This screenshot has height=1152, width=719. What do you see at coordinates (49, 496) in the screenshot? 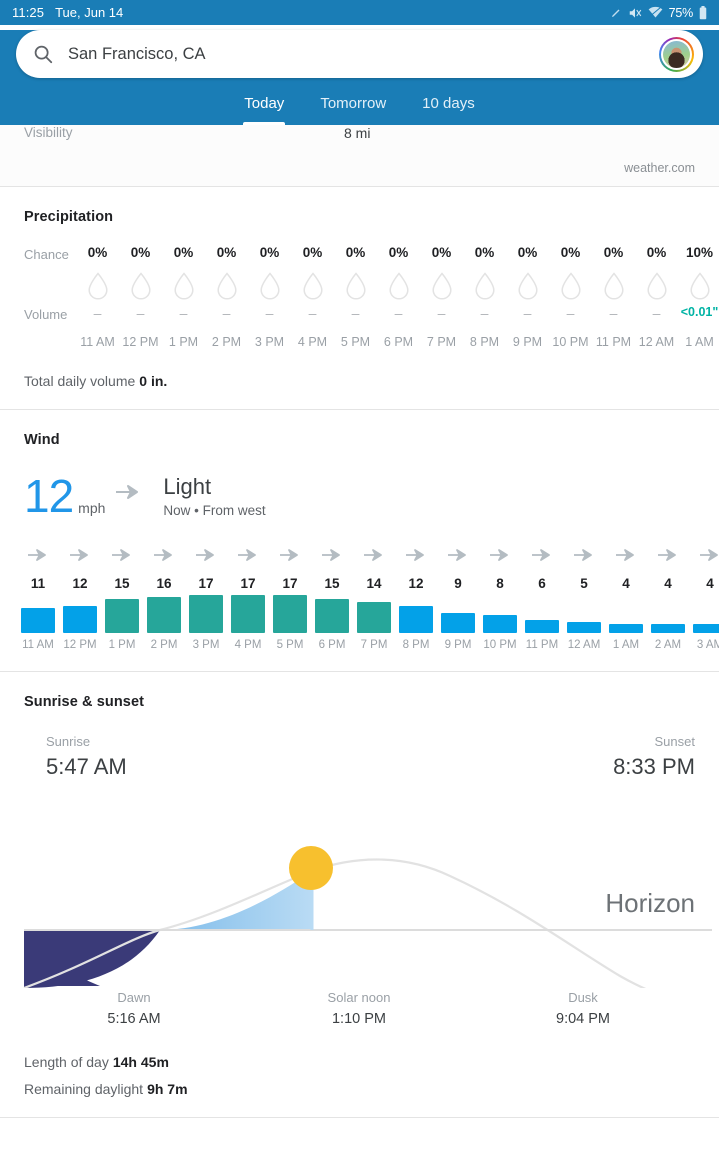
I see `wind-speed-value: 12` at bounding box center [49, 496].